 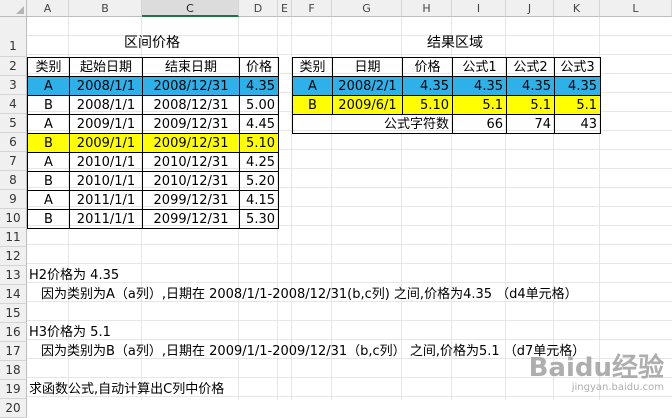 What do you see at coordinates (367, 8) in the screenshot?
I see `col-header-g: G` at bounding box center [367, 8].